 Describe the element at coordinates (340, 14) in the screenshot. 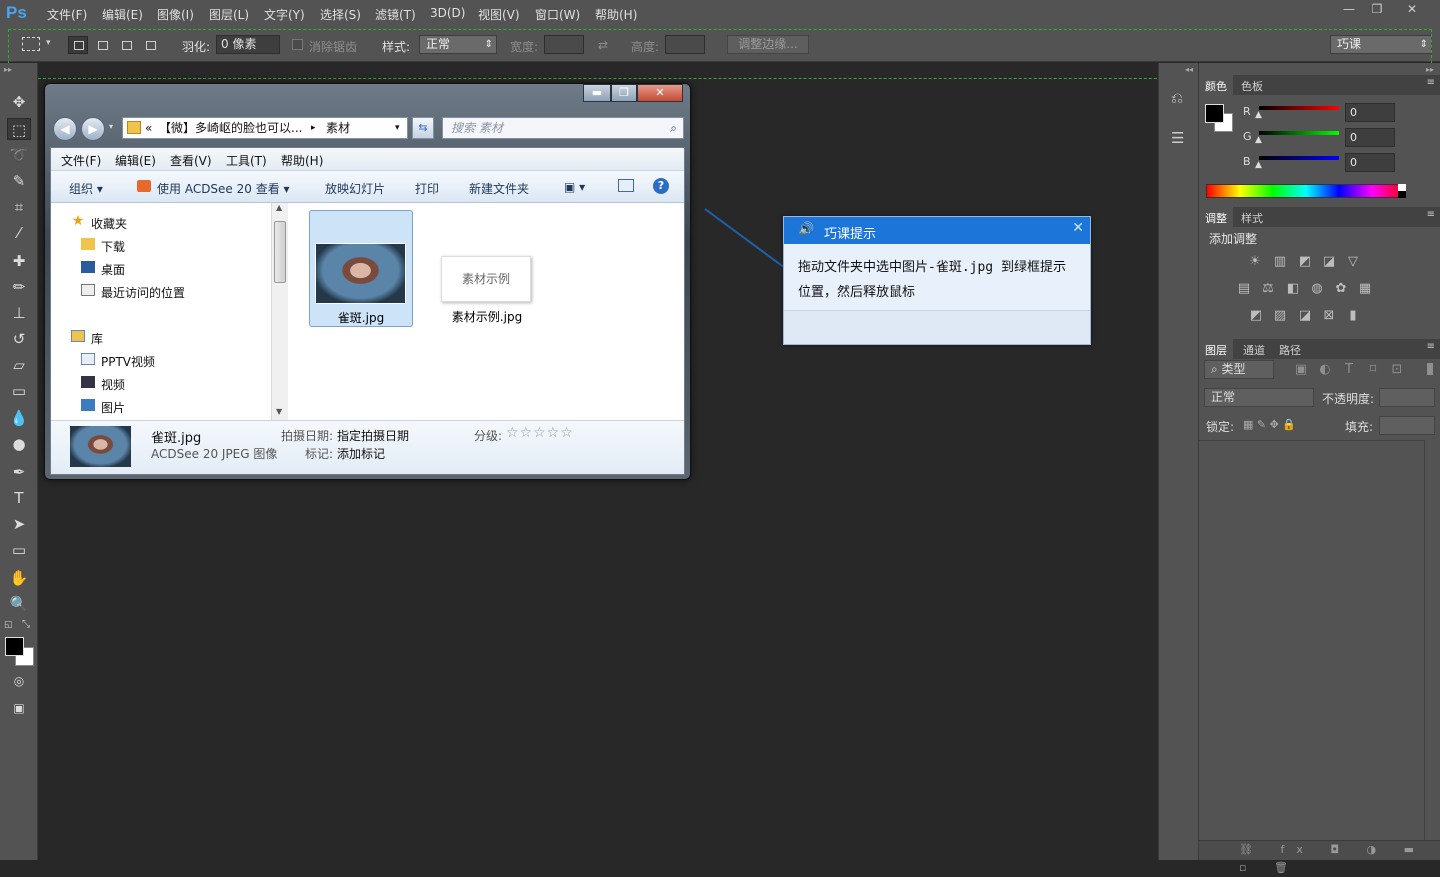

I see `menu-select: 选择(S)` at that location.